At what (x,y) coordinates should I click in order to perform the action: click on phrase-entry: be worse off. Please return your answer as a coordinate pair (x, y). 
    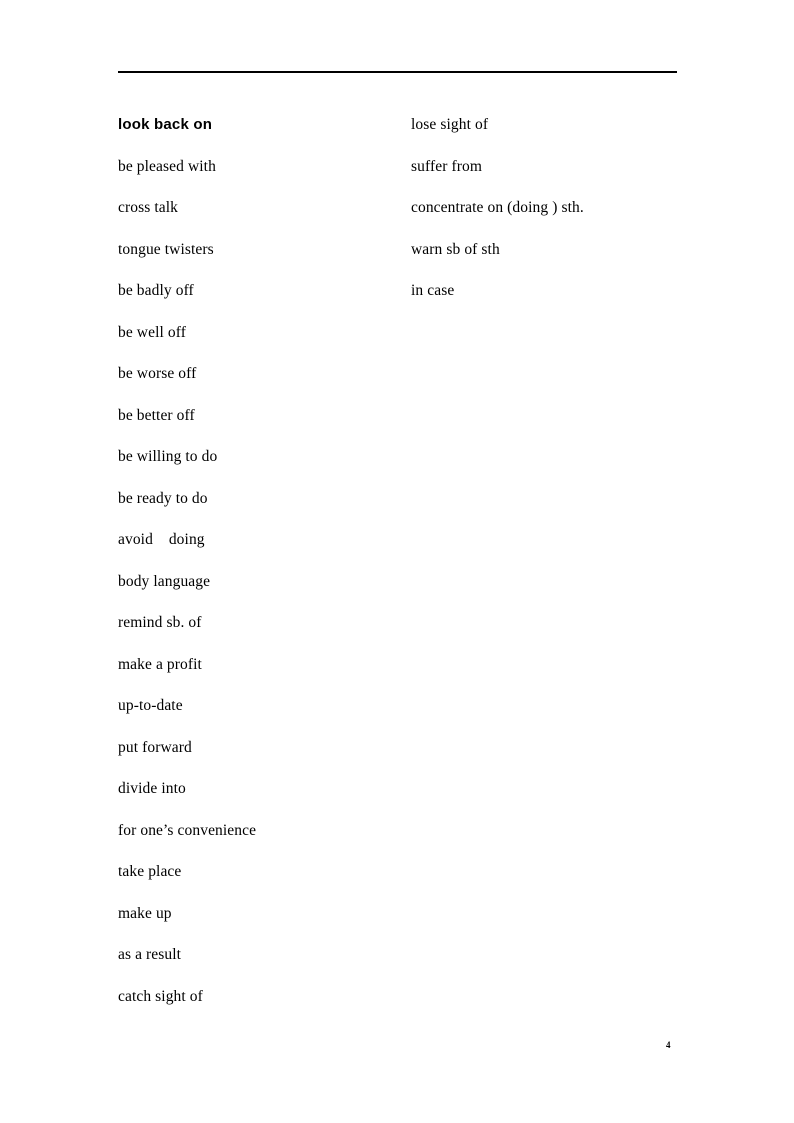
    Looking at the image, I should click on (157, 373).